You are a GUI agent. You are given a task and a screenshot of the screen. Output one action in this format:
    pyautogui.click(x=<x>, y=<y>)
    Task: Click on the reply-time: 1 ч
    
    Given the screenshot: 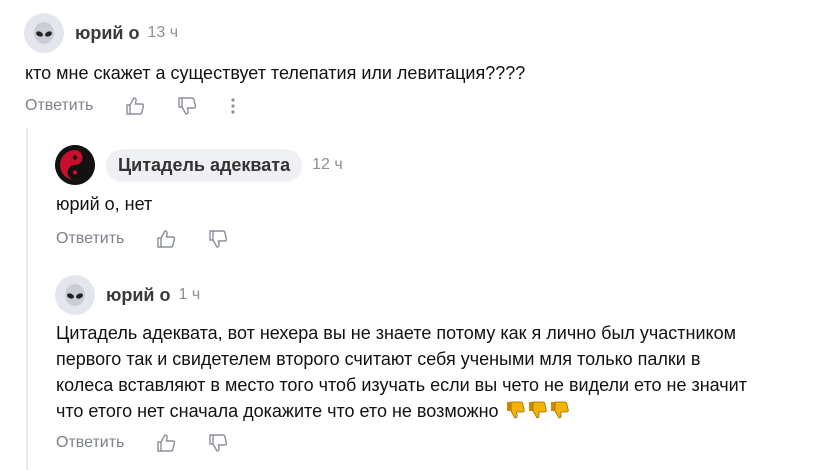 What is the action you would take?
    pyautogui.click(x=189, y=294)
    